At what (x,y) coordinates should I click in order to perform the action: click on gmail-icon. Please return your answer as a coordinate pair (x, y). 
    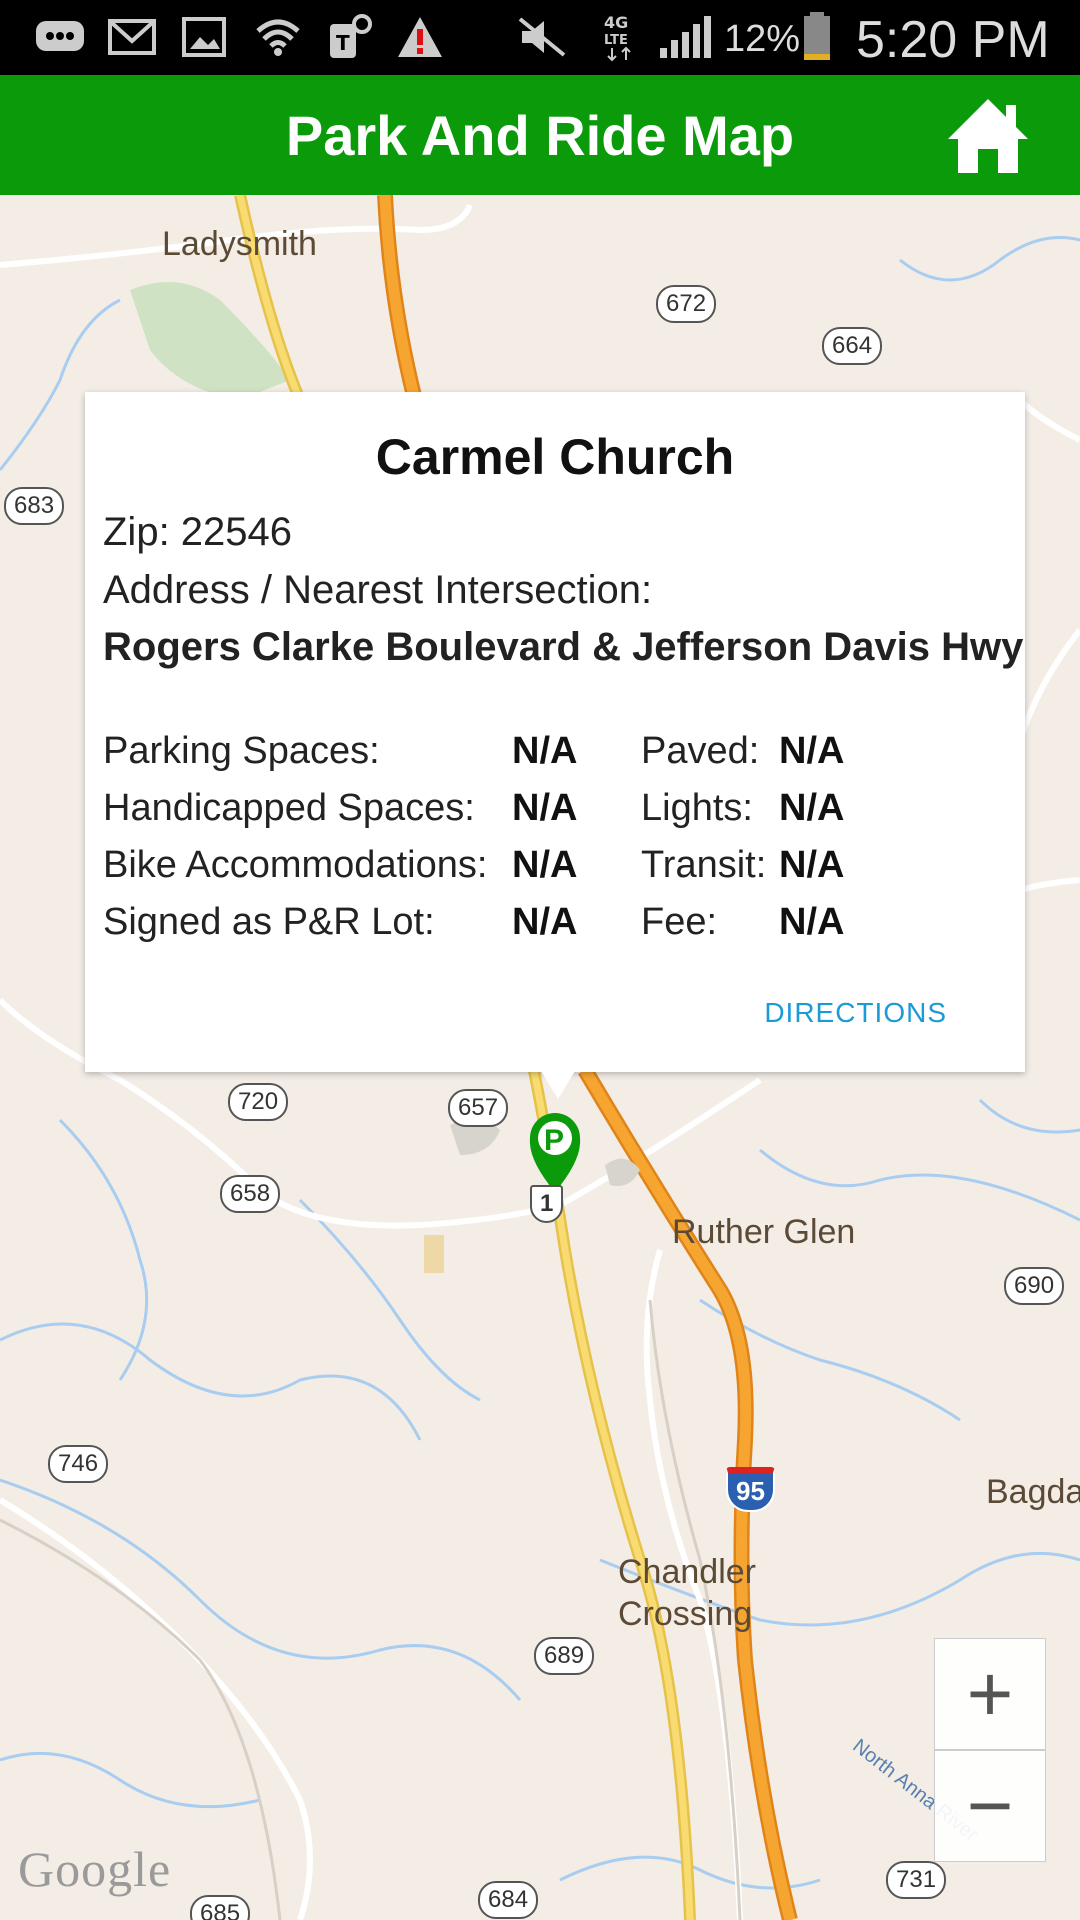
    Looking at the image, I should click on (132, 37).